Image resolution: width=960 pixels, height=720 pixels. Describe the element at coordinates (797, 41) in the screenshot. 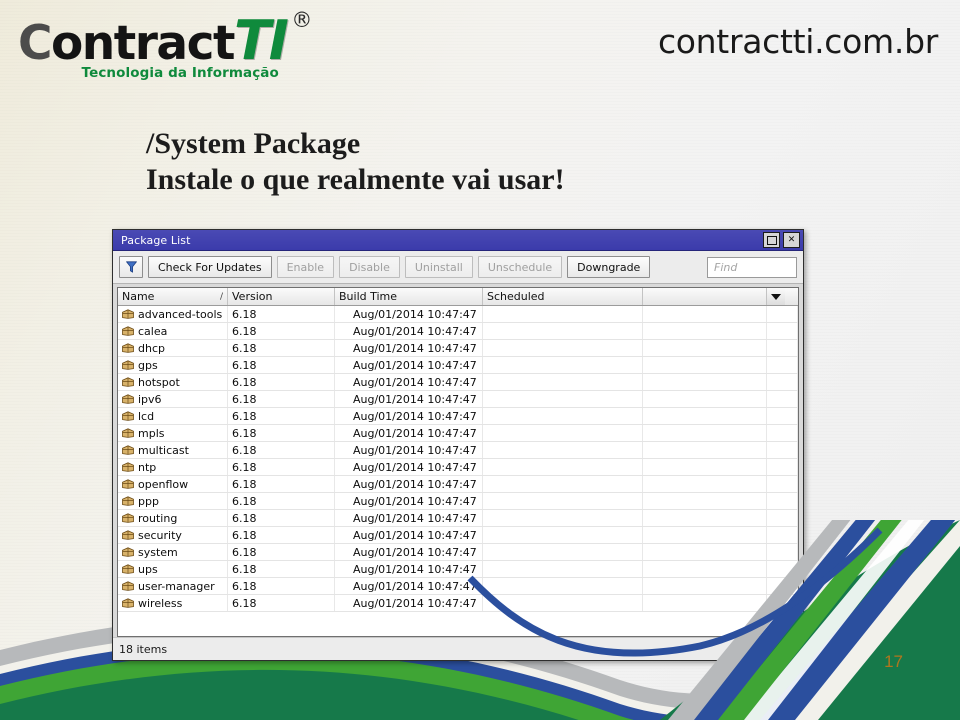

I see `site-url: contractti.com.br` at that location.